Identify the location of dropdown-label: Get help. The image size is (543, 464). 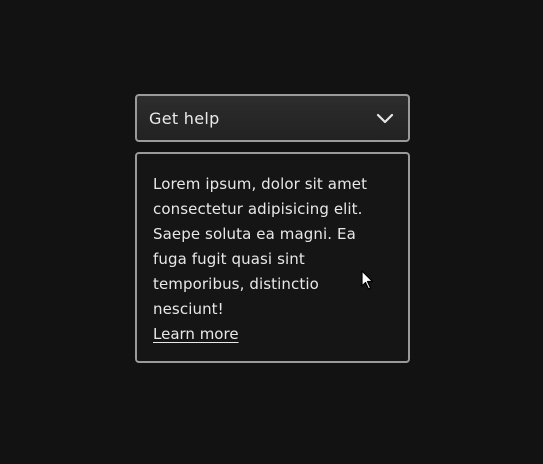
(184, 118).